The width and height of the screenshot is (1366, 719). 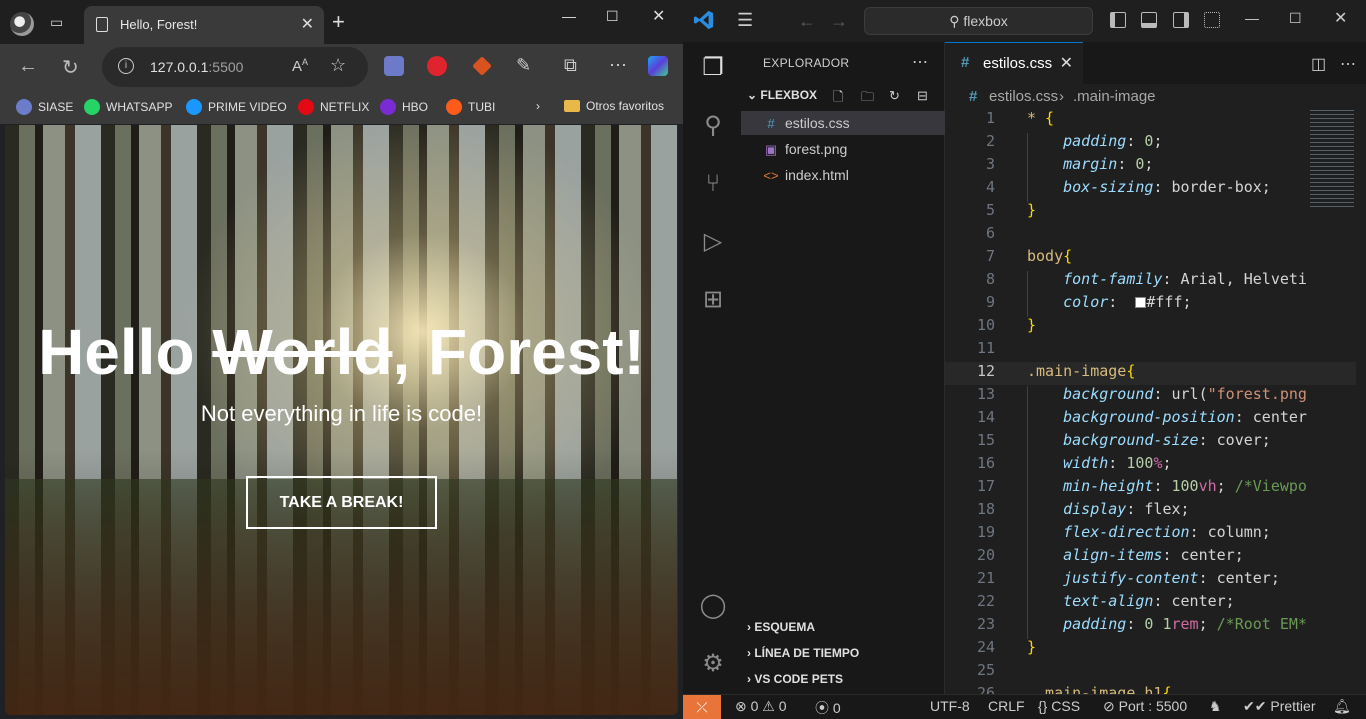 What do you see at coordinates (570, 65) in the screenshot?
I see `split-screen-icon: ⧉` at bounding box center [570, 65].